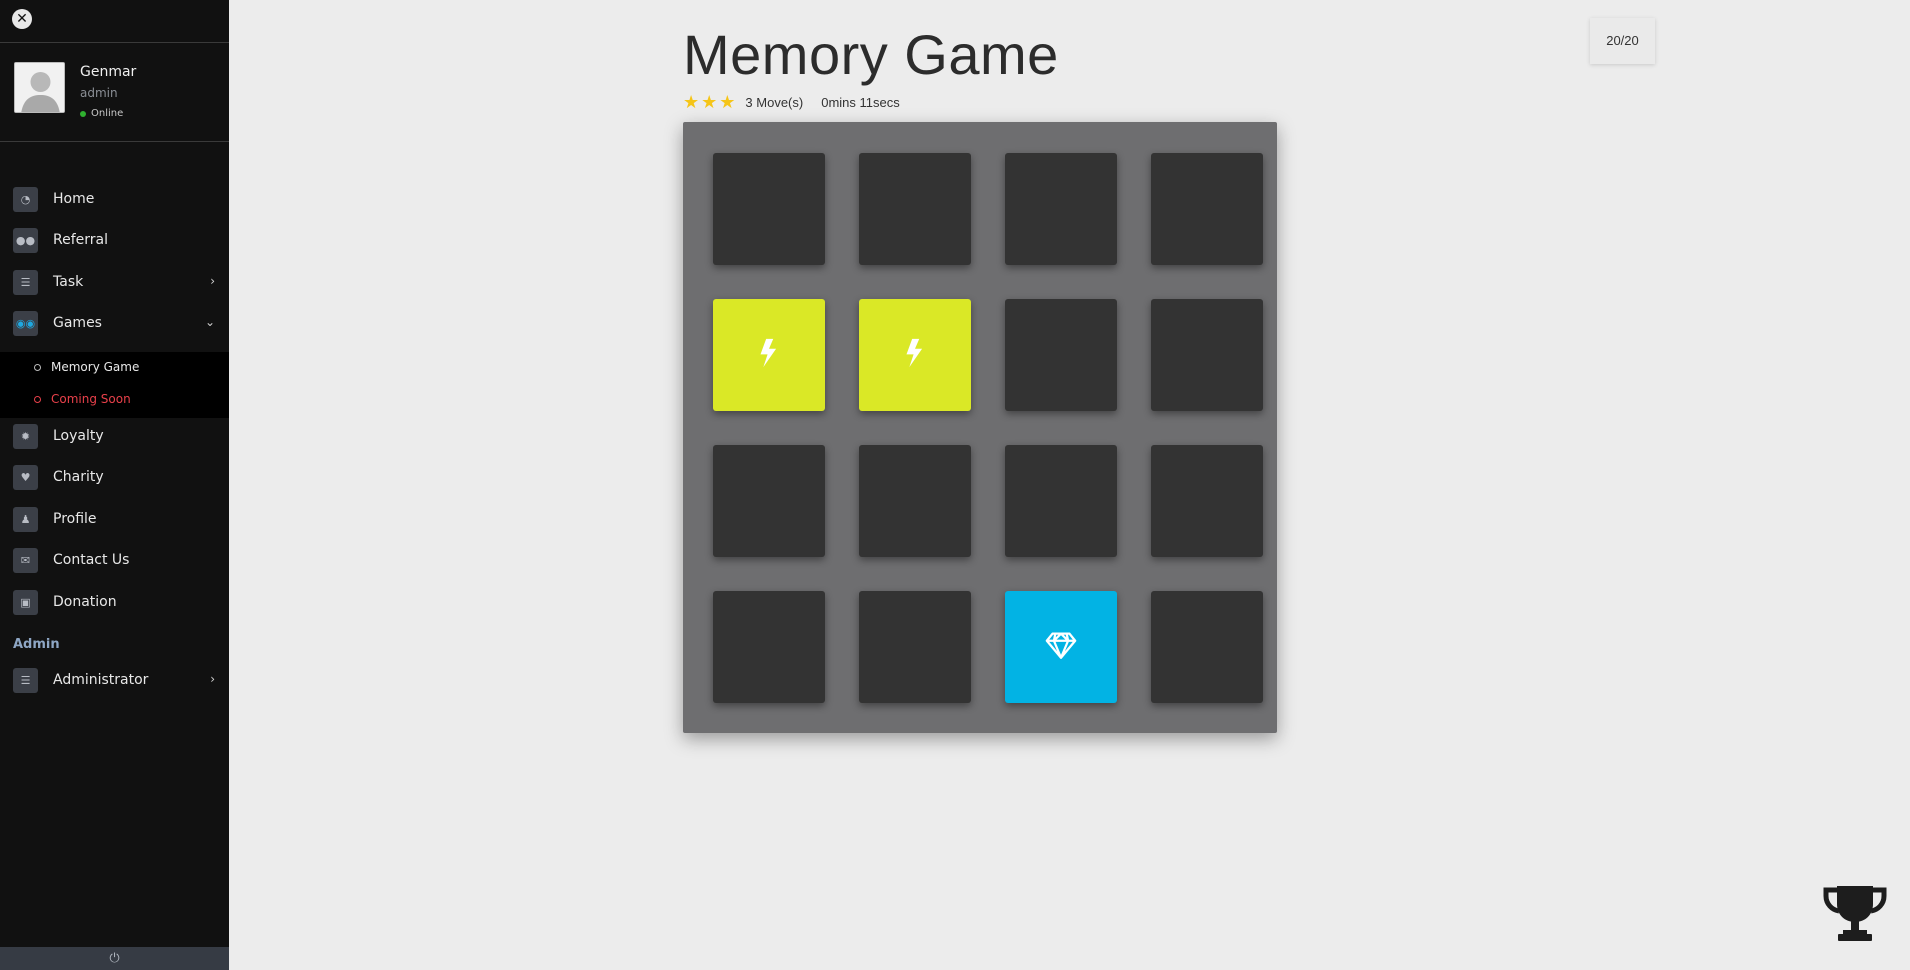  I want to click on sidebar-item-games: ◉◉ Games ⌄, so click(118, 323).